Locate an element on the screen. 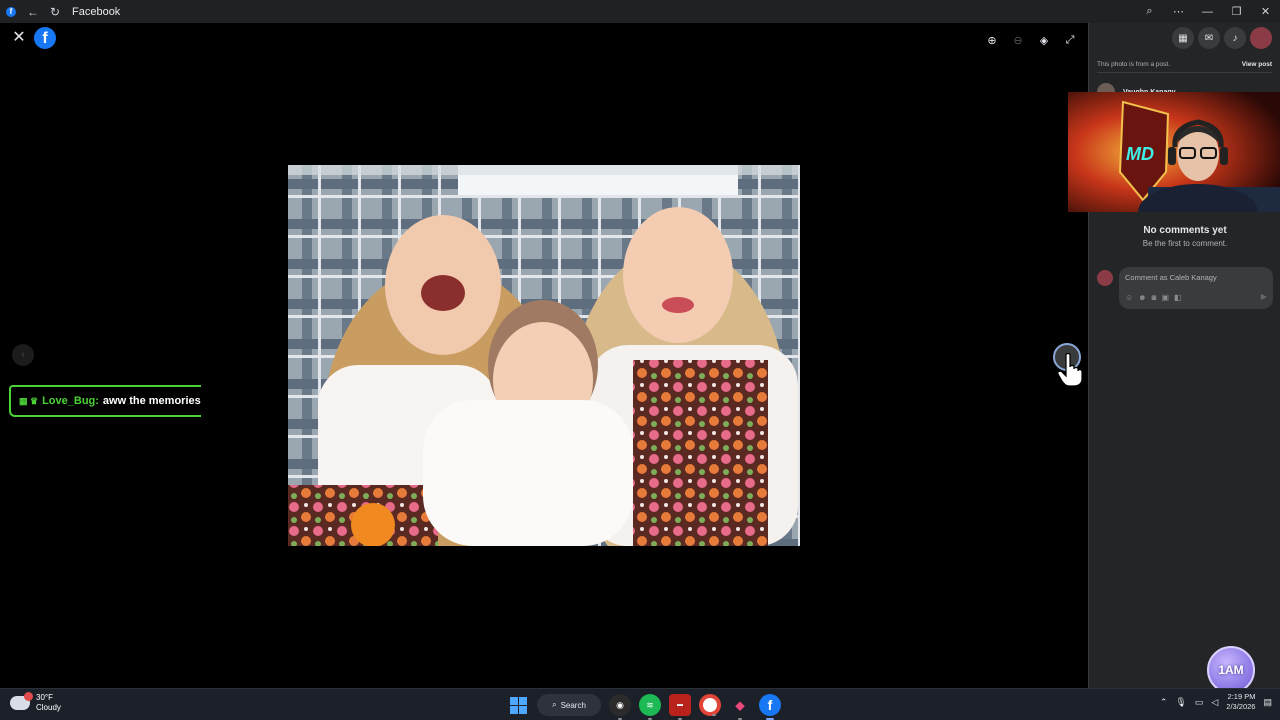 The image size is (1280, 720). volume-icon: ◁ is located at coordinates (1214, 702).